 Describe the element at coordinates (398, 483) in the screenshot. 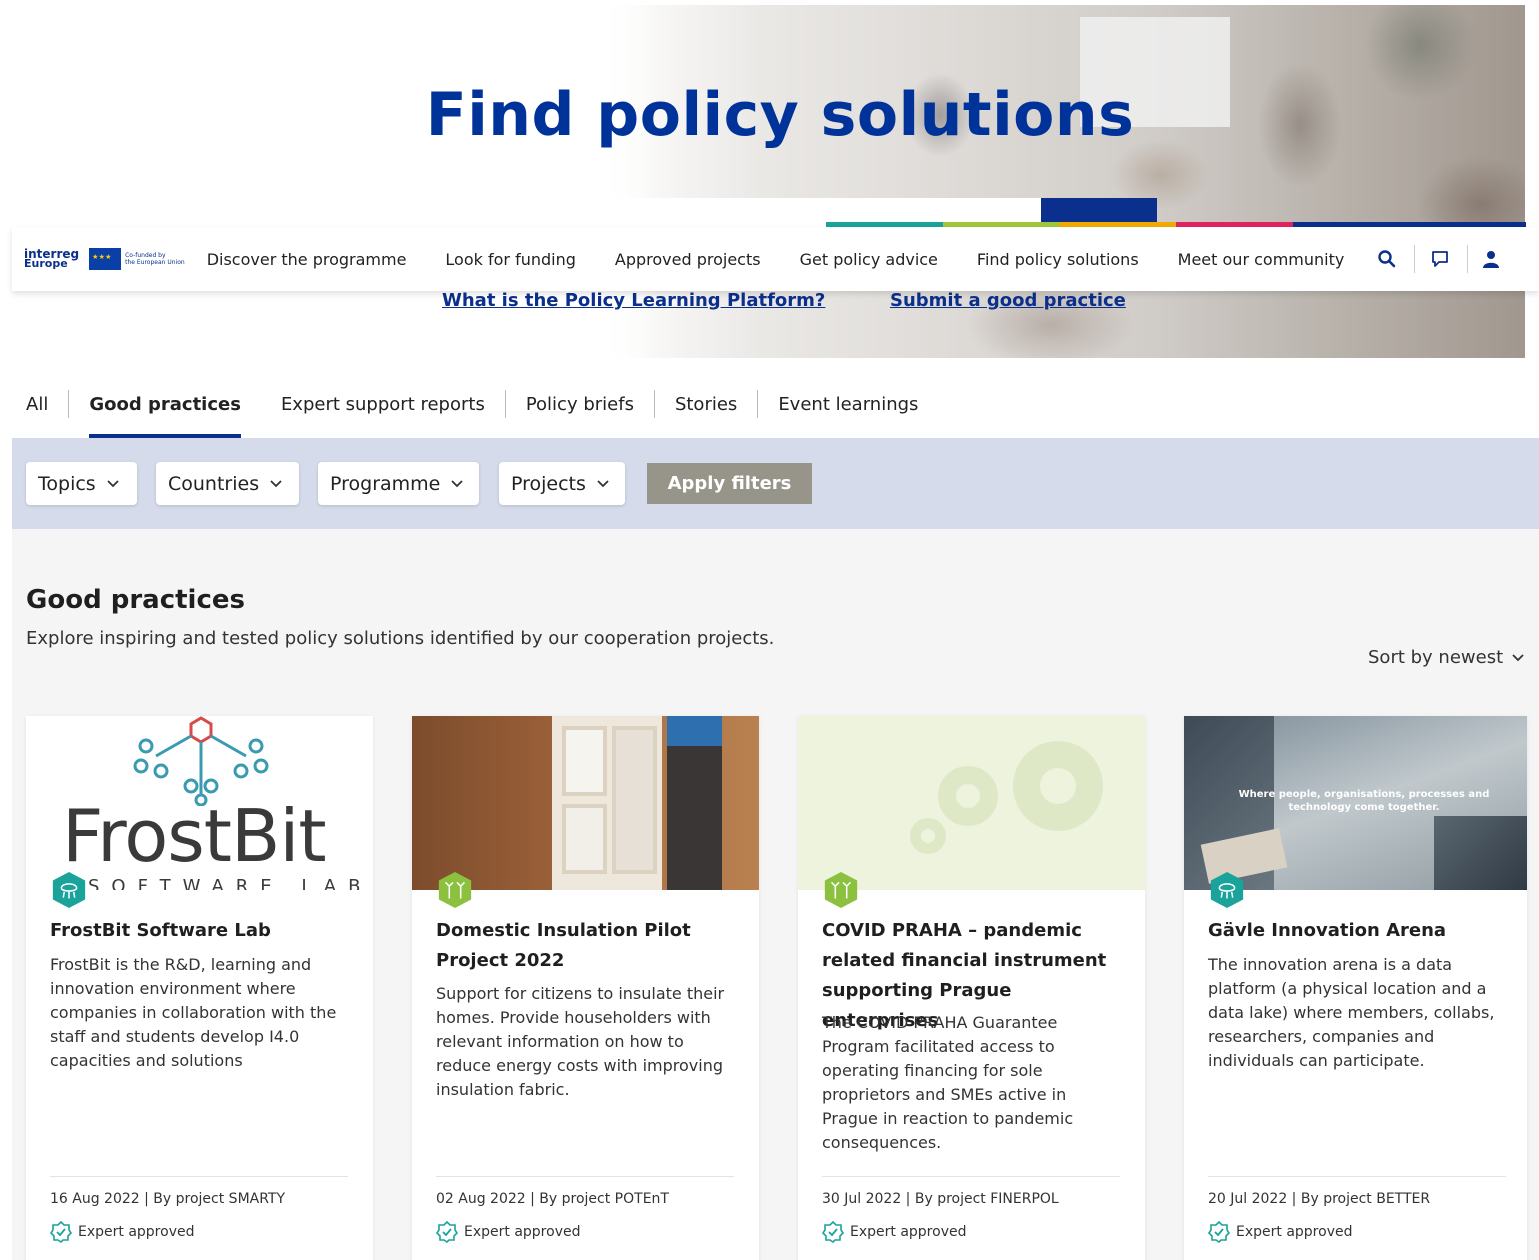

I see `filter-programme: Programme` at that location.